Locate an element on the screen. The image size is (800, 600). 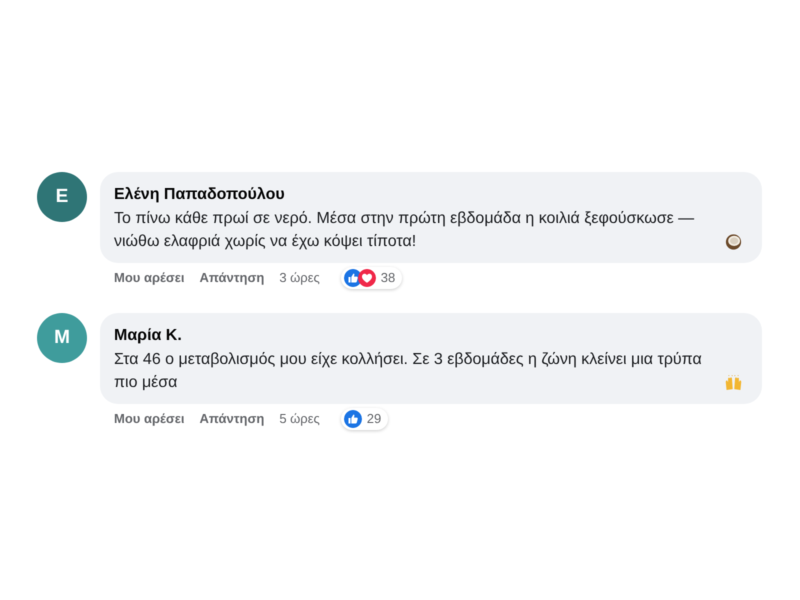
reactions-pill: 38 is located at coordinates (371, 278).